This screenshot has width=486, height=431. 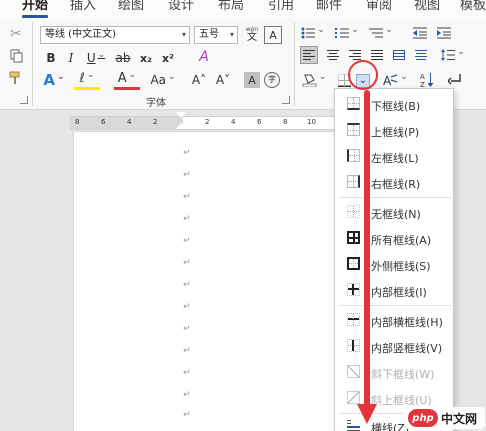 What do you see at coordinates (455, 80) in the screenshot?
I see `show-marks-icon` at bounding box center [455, 80].